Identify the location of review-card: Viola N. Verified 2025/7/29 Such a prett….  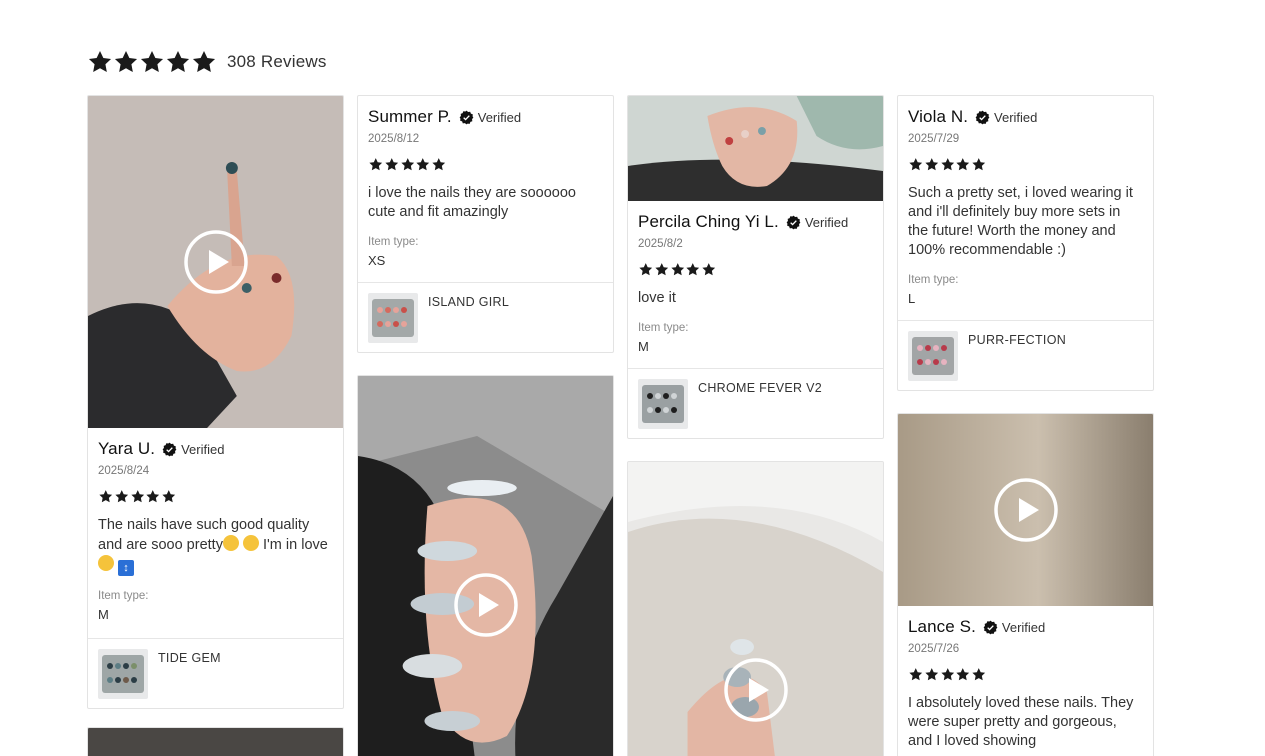
(1025, 243).